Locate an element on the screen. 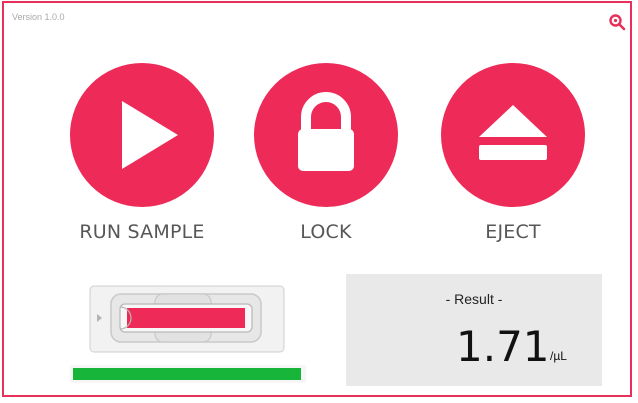 This screenshot has height=403, width=638. result-unit: /µL is located at coordinates (558, 356).